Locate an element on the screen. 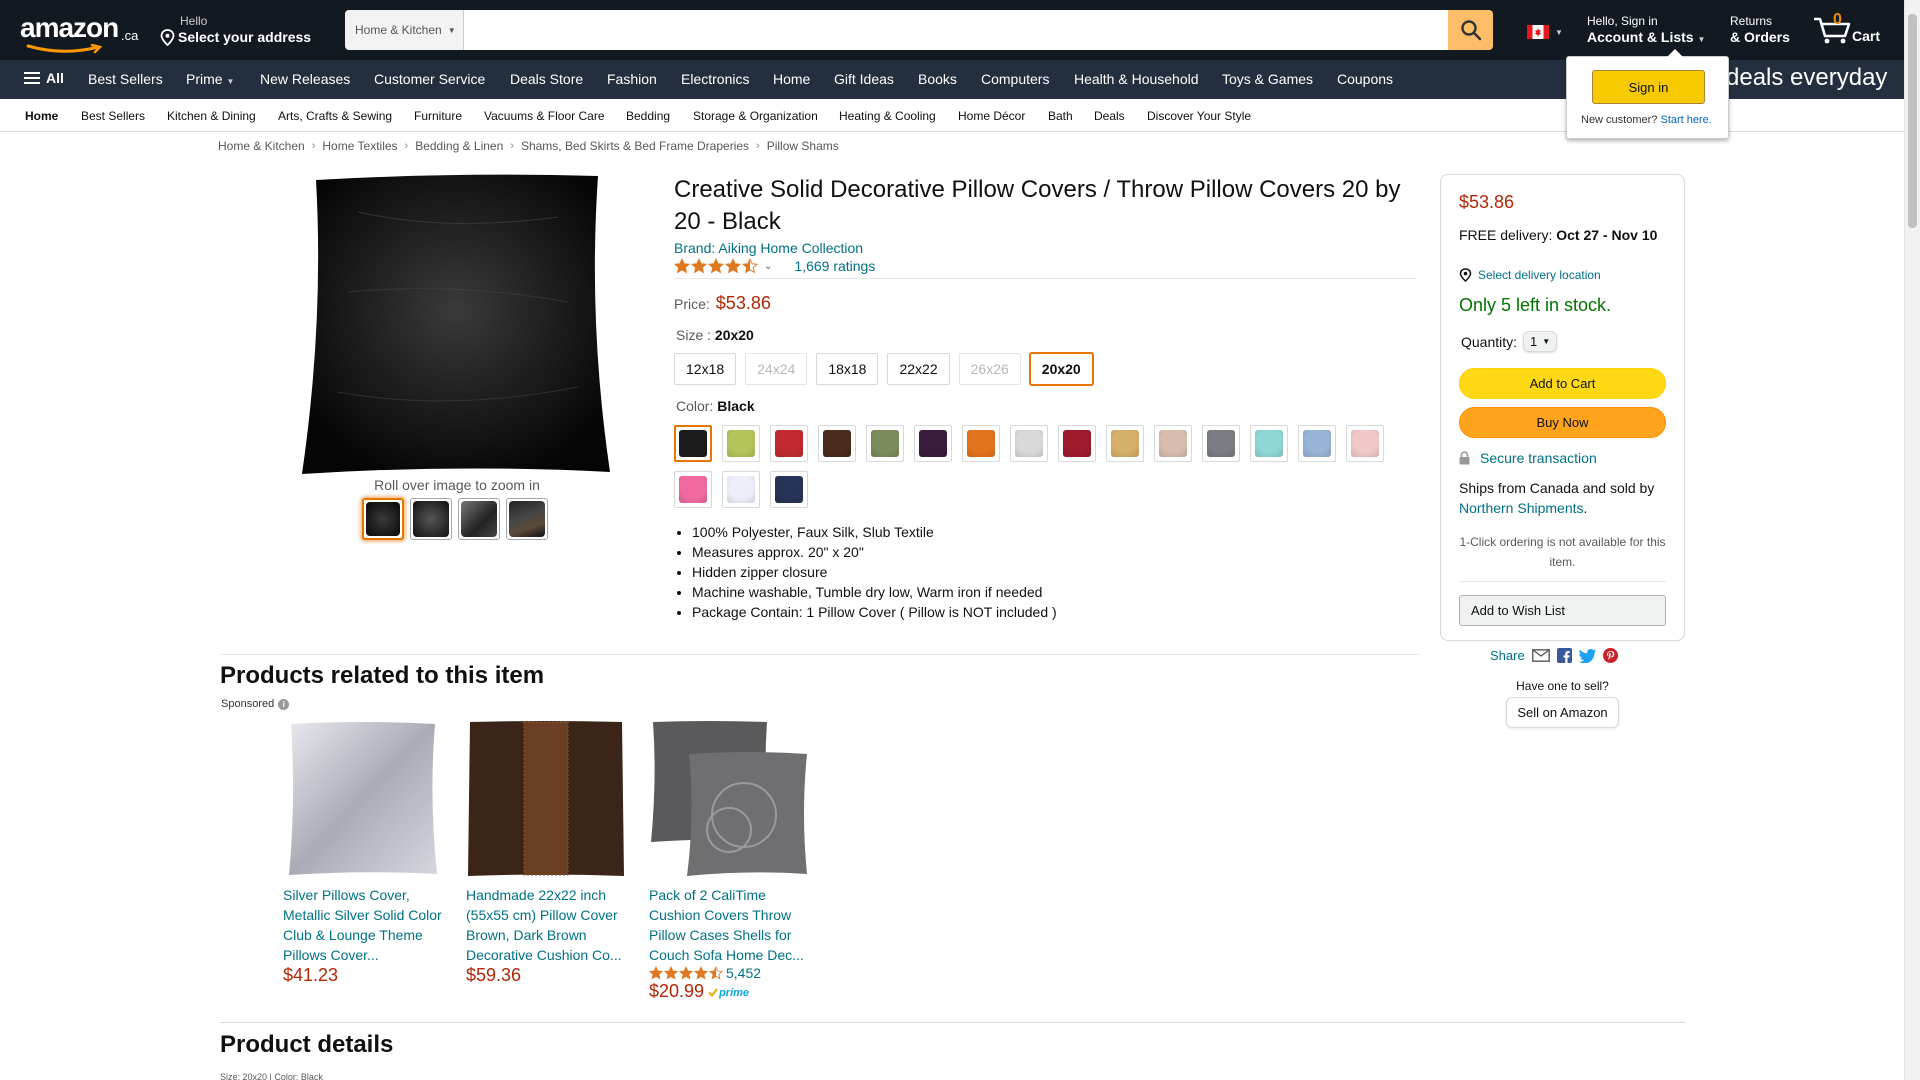 This screenshot has width=1920, height=1080. subnav-home: Home is located at coordinates (41, 116).